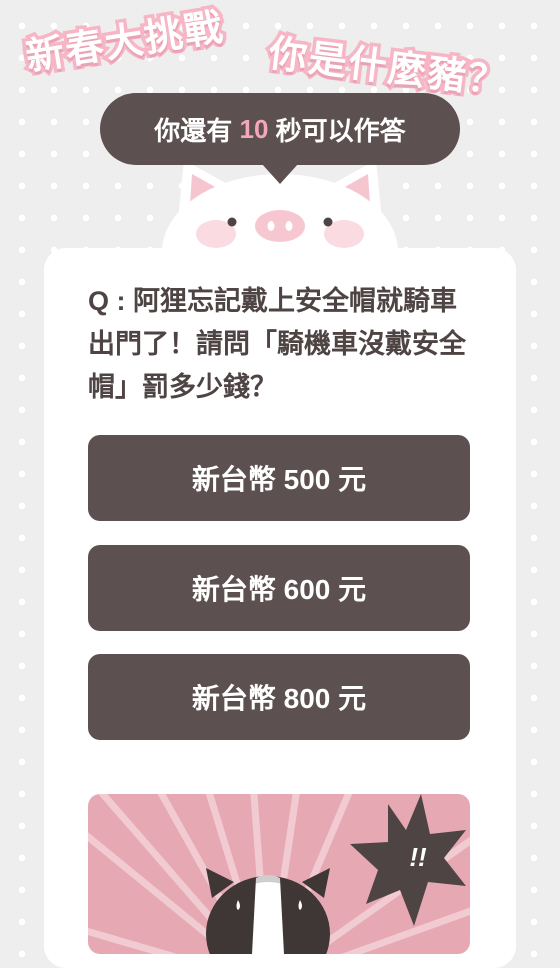  Describe the element at coordinates (337, 130) in the screenshot. I see `timer-suffix: 秒可以作答` at that location.